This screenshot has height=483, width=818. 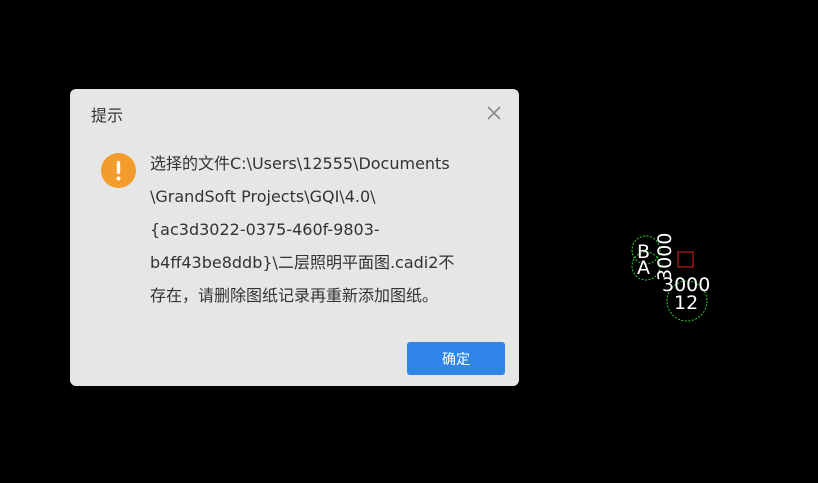 I want to click on column-marker, so click(x=685, y=259).